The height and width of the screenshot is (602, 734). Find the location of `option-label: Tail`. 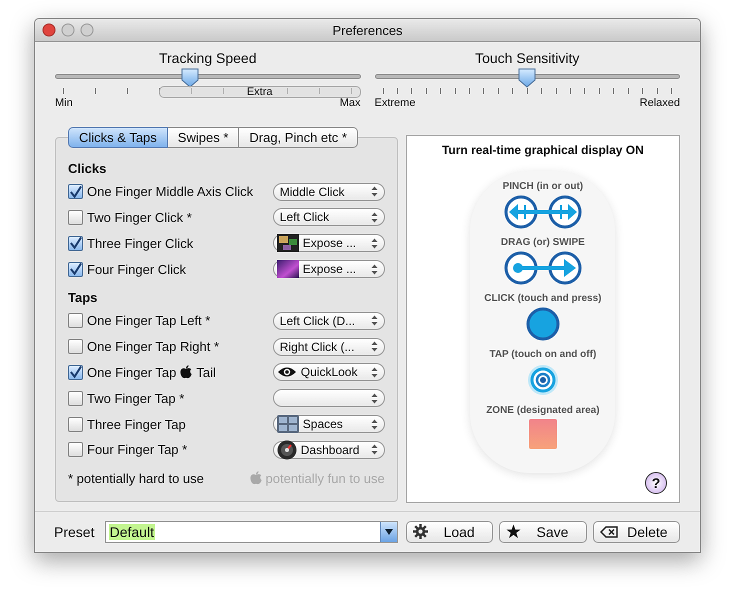

option-label: Tail is located at coordinates (206, 372).